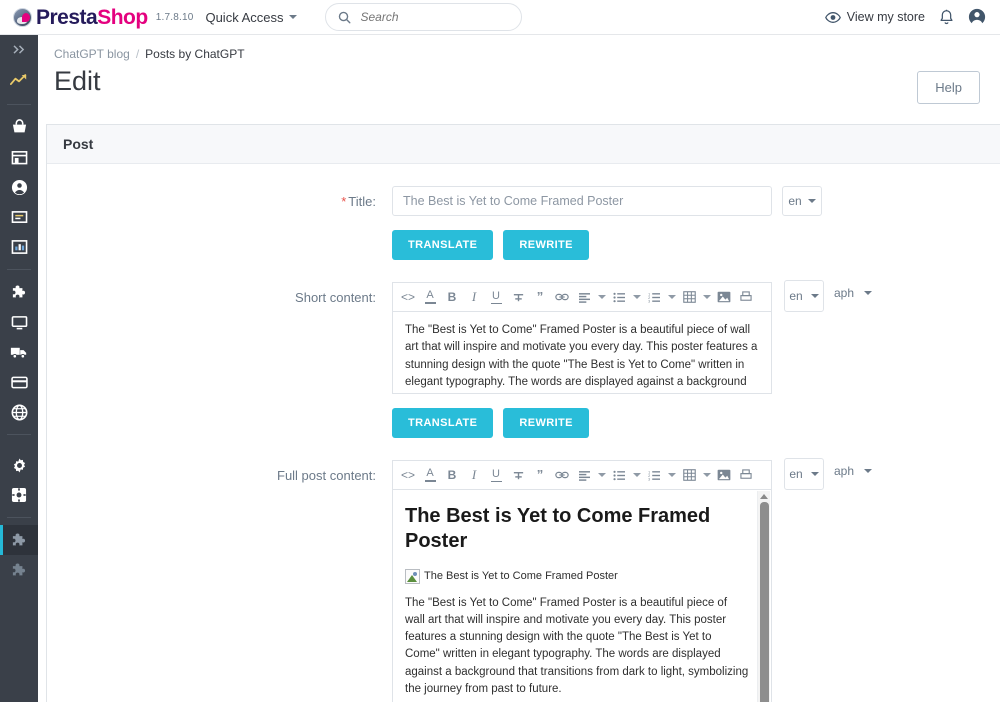 This screenshot has width=1000, height=702. What do you see at coordinates (948, 87) in the screenshot?
I see `help-button: Help` at bounding box center [948, 87].